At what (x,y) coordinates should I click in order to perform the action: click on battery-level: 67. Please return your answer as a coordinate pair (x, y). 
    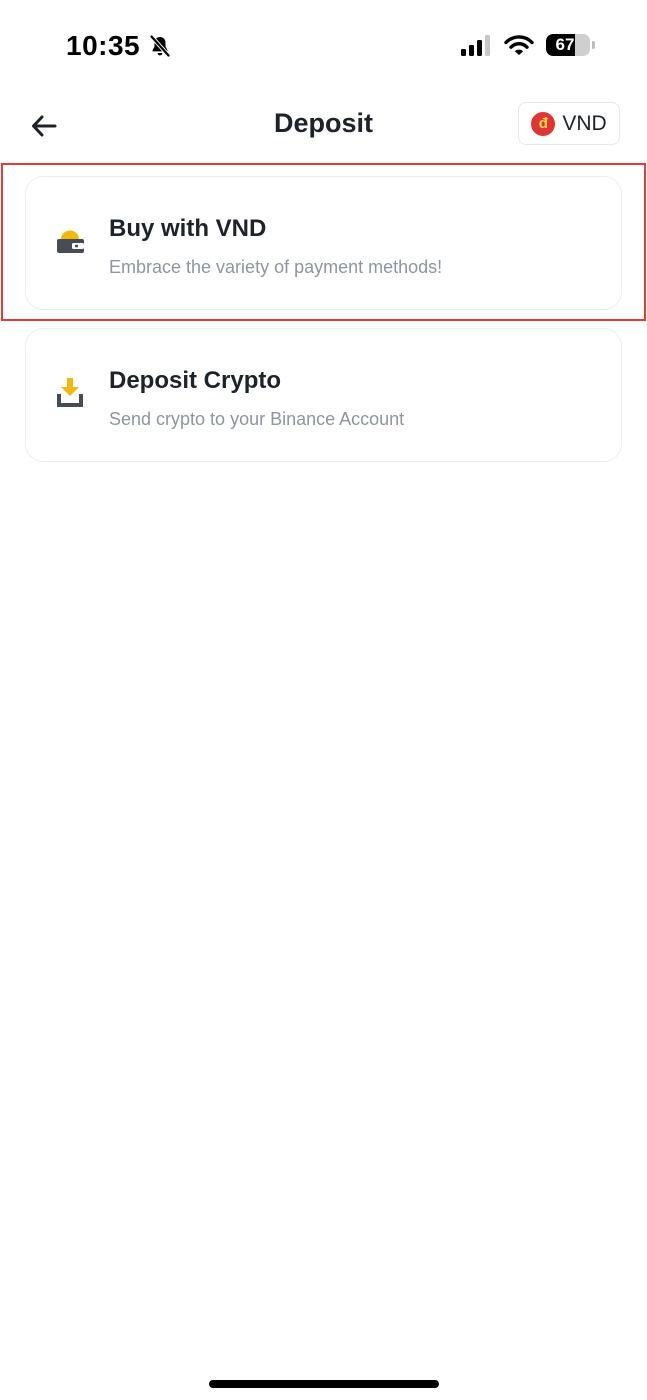
    Looking at the image, I should click on (565, 44).